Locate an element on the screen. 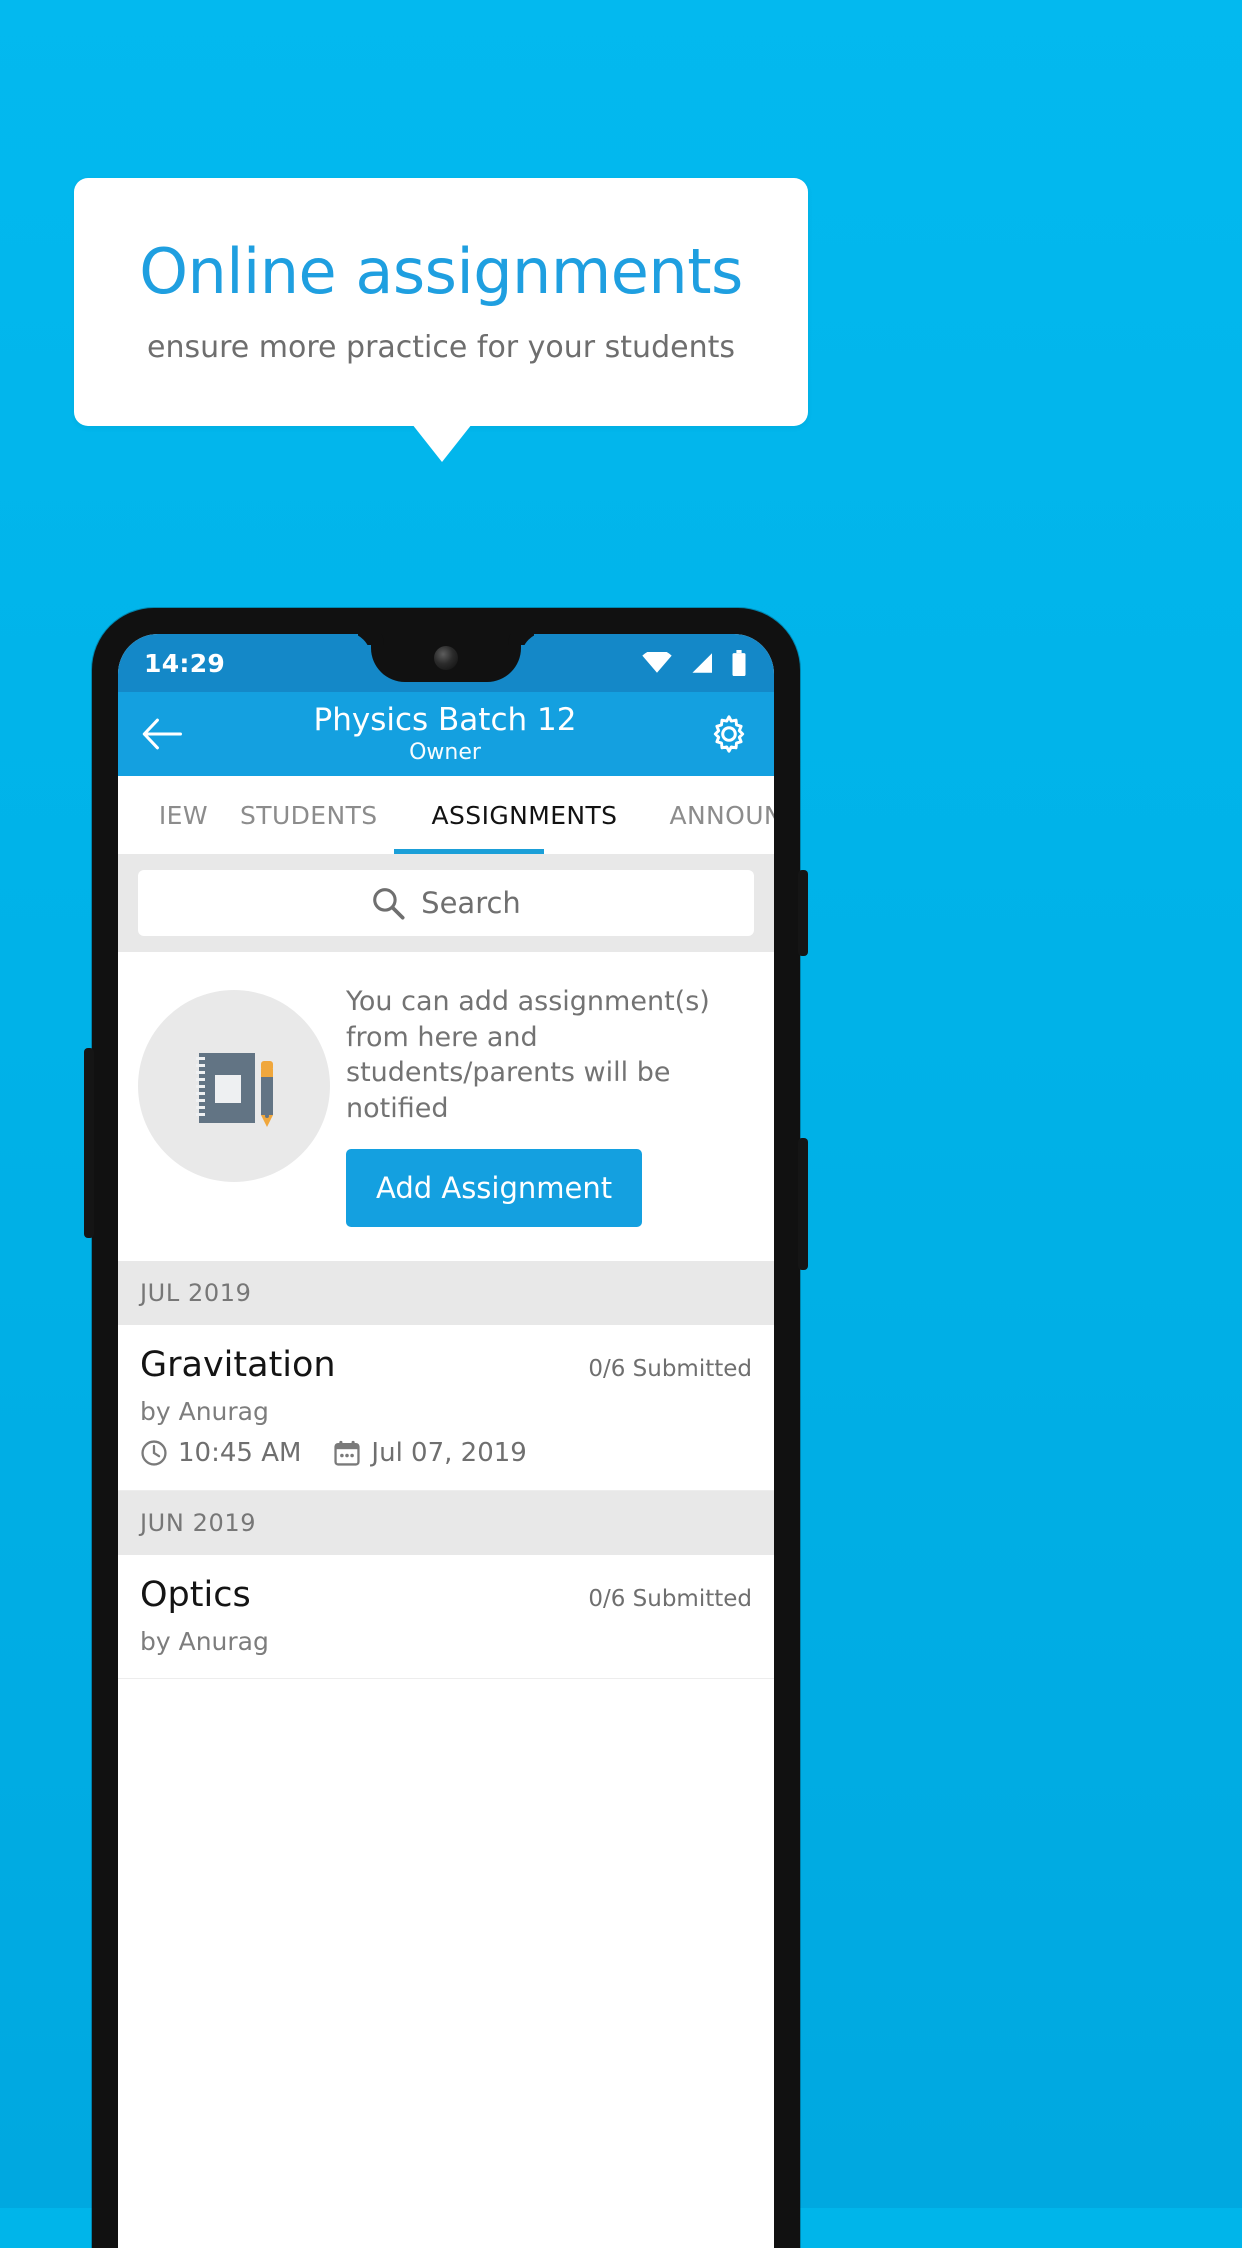  promo-bubble-tail is located at coordinates (442, 443).